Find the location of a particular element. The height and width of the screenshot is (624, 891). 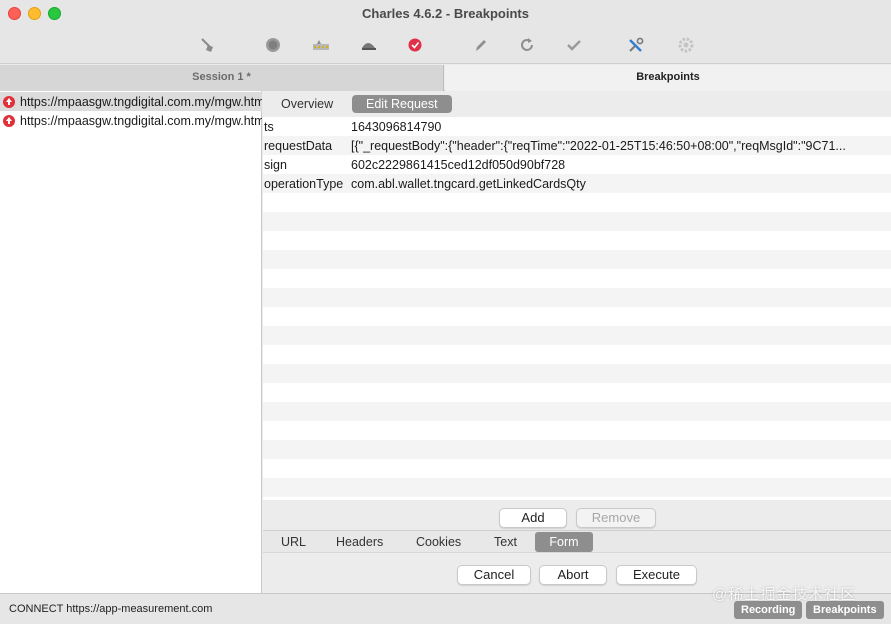

form-value: com.abl.wallet.tngcard.getLinkedCardsQty is located at coordinates (621, 184).